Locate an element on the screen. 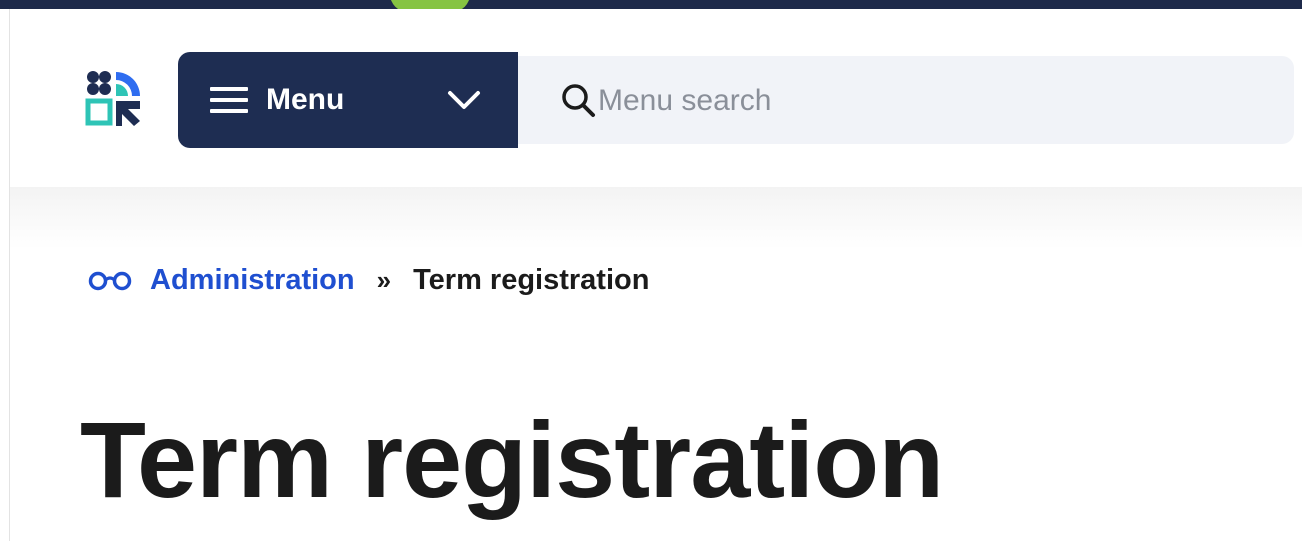 This screenshot has height=541, width=1302. header-shadow-band is located at coordinates (656, 218).